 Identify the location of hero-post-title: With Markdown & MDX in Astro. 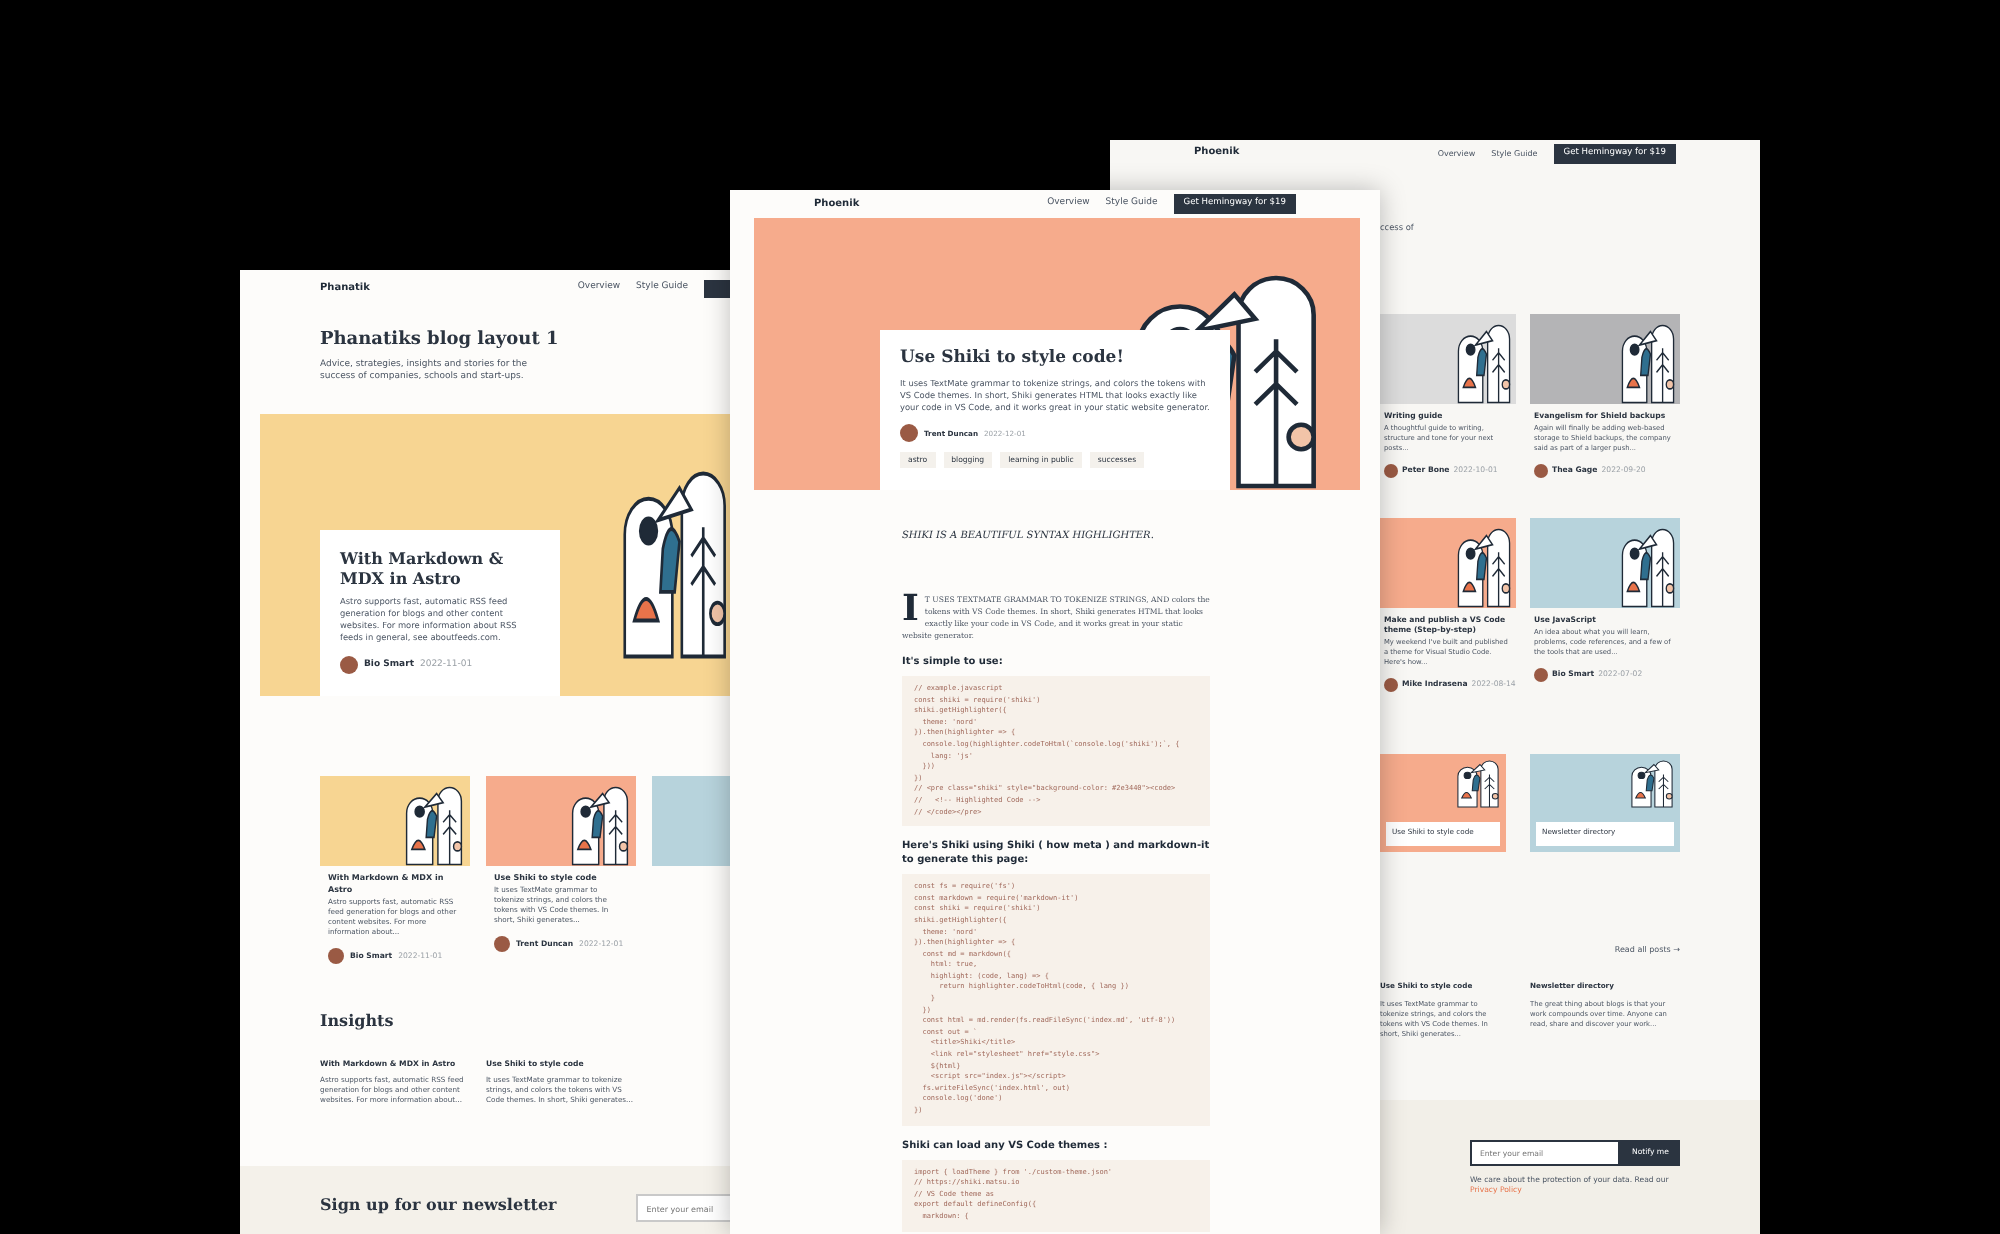
(440, 568).